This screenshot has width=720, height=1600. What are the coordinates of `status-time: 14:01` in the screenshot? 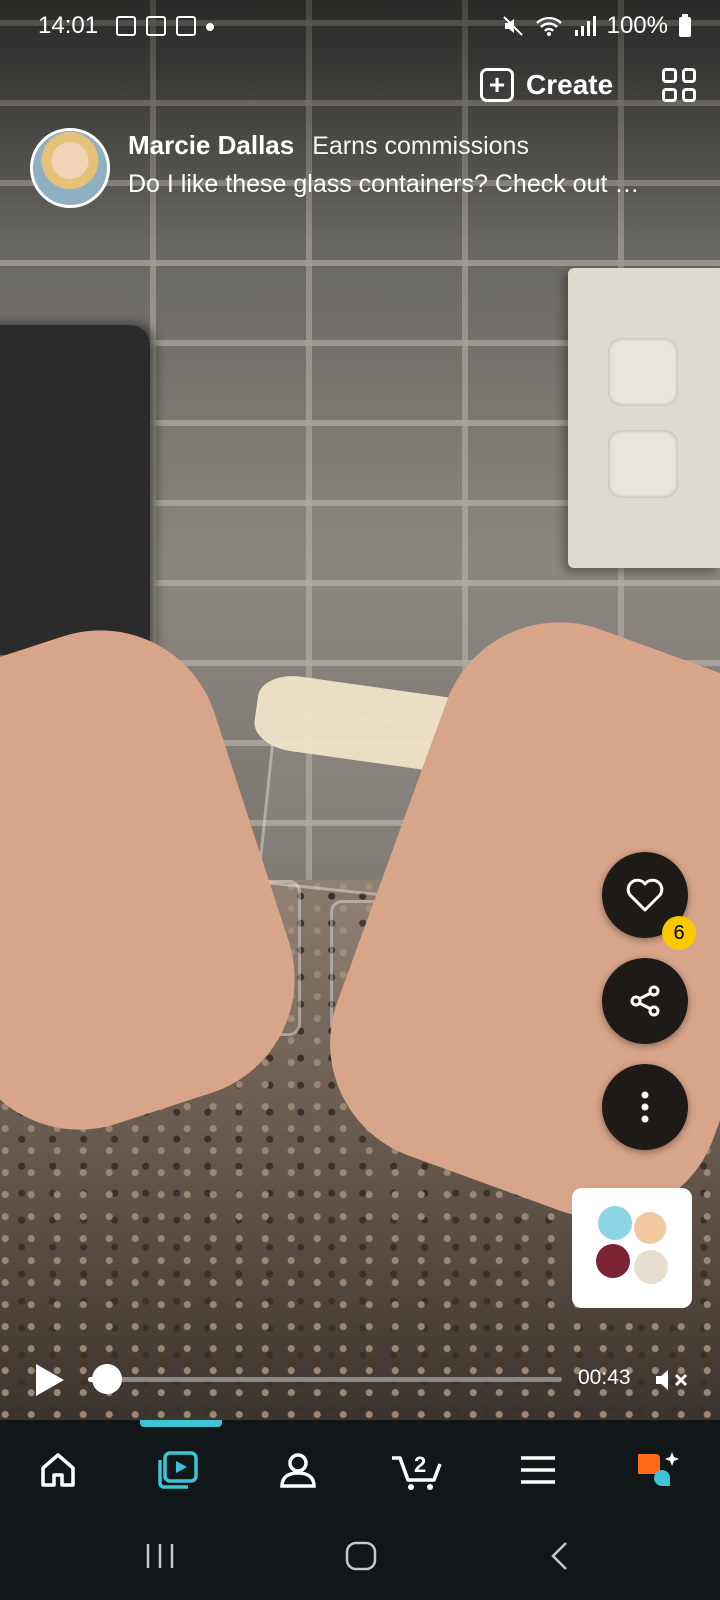 It's located at (68, 25).